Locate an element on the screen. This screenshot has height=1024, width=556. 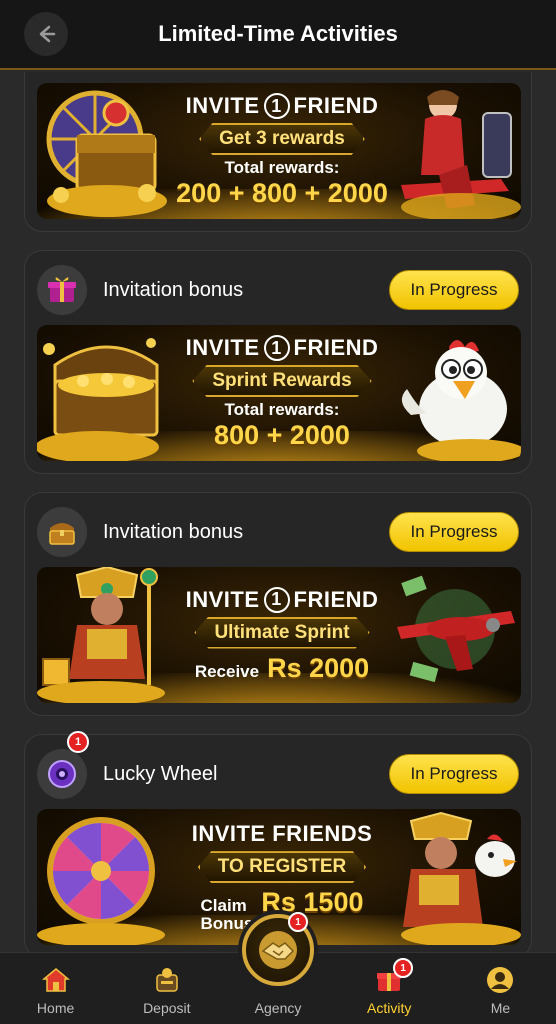
receive-row: Receive Rs 2000 is located at coordinates (282, 668).